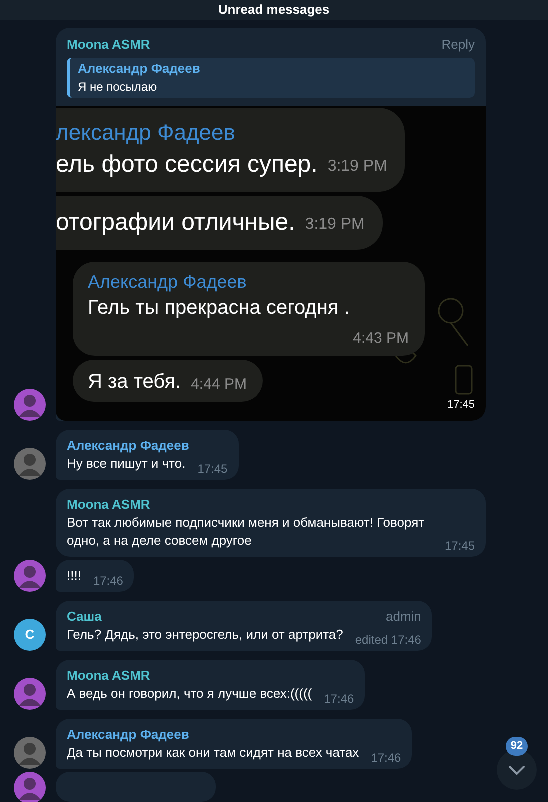 This screenshot has width=548, height=802. What do you see at coordinates (140, 69) in the screenshot?
I see `reply-author: Александр Фадеев` at bounding box center [140, 69].